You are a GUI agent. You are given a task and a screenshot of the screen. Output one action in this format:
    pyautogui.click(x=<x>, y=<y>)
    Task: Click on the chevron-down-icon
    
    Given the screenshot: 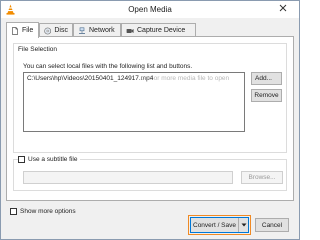 What is the action you would take?
    pyautogui.click(x=243, y=225)
    